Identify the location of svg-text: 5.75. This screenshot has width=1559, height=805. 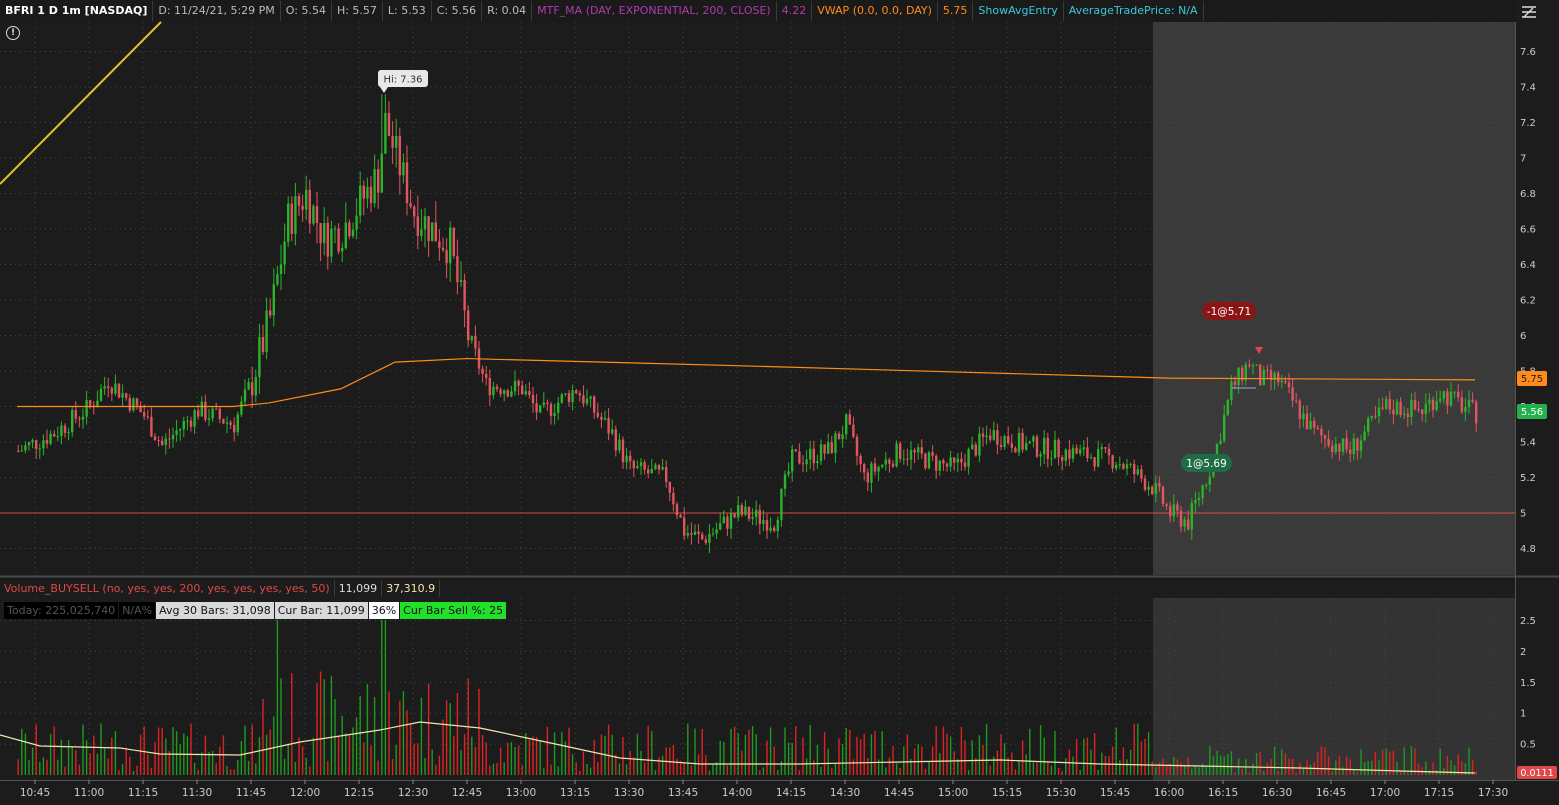
(1532, 379).